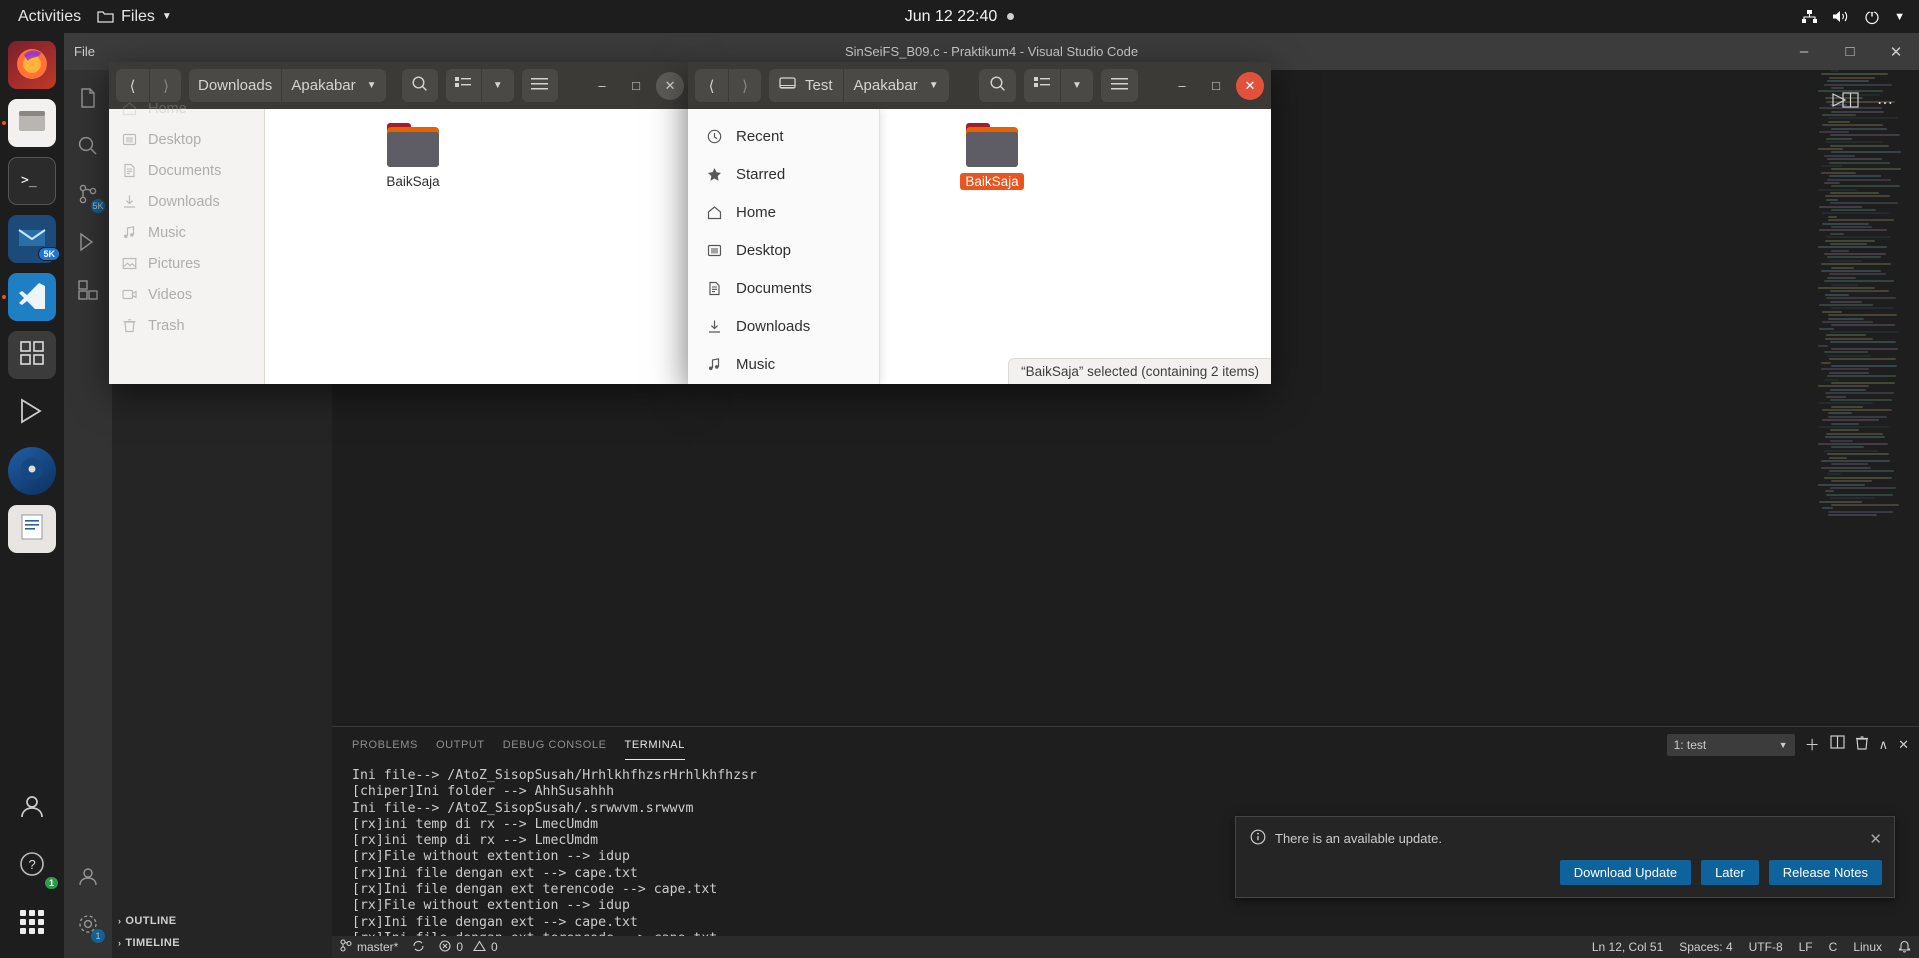  Describe the element at coordinates (88, 926) in the screenshot. I see `activity-settings: 1` at that location.